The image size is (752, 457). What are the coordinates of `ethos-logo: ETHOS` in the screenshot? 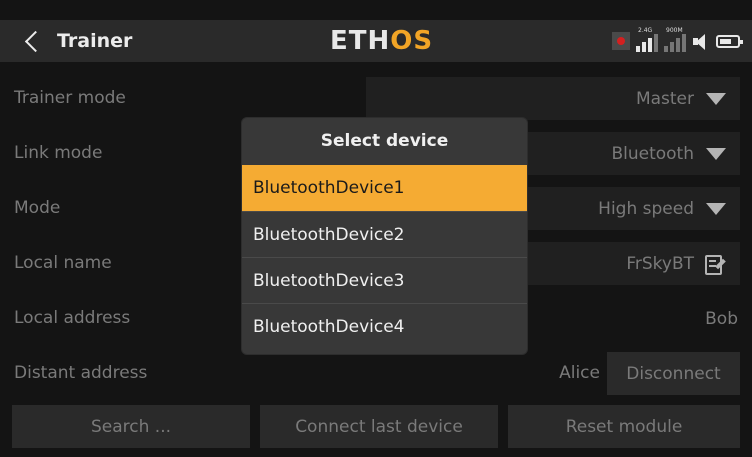 It's located at (381, 41).